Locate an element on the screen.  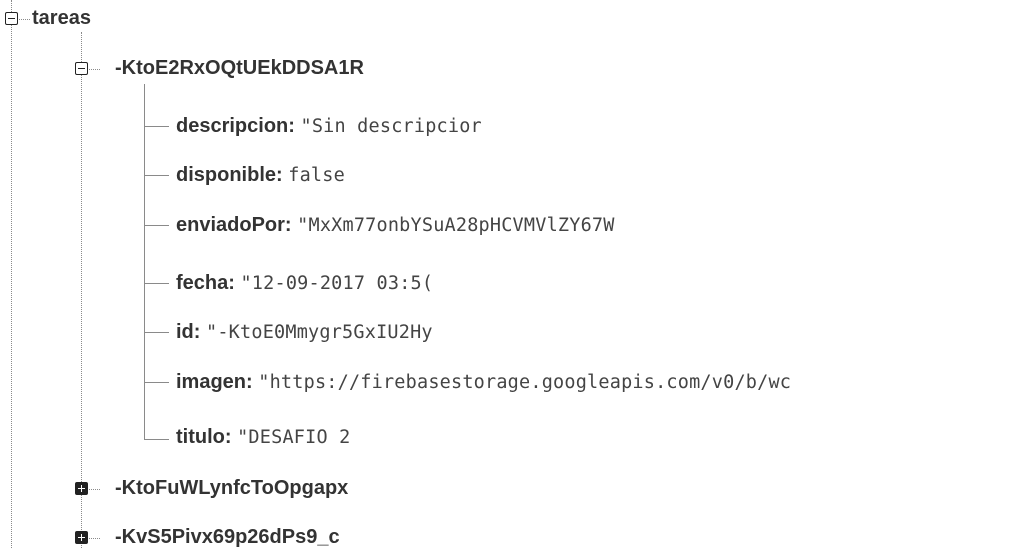
field-value: "MxXm77onbYSuA28pHCVMVlZY67W is located at coordinates (456, 225).